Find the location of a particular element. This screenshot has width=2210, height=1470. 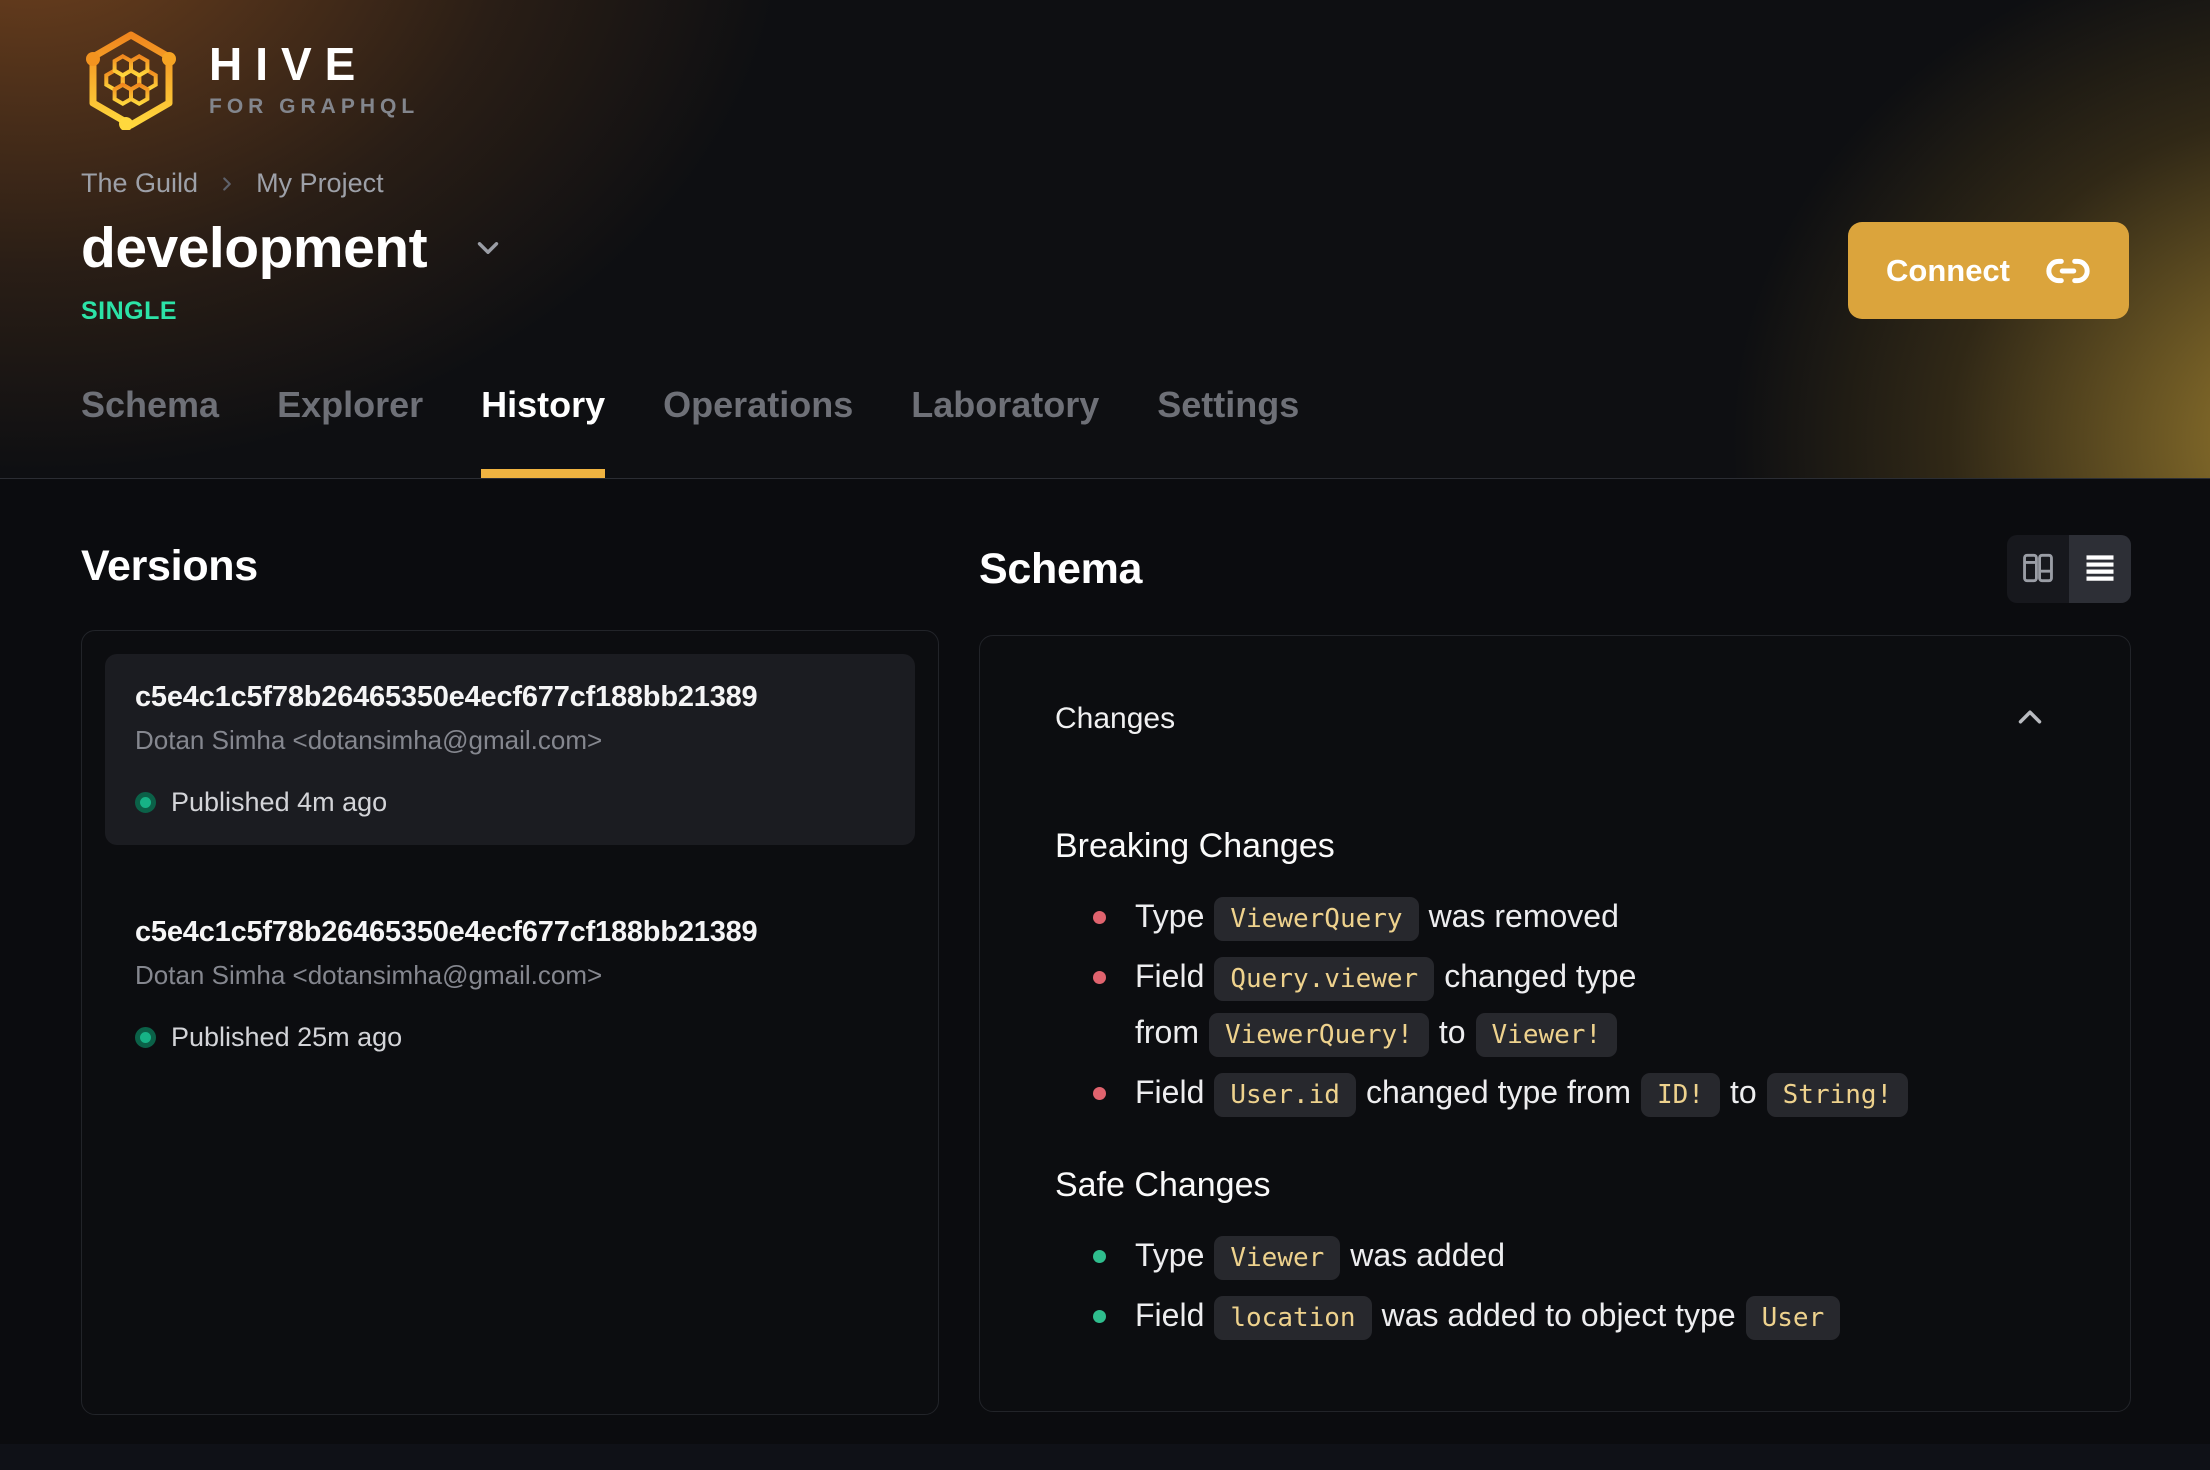

change-text: changed type from is located at coordinates (1498, 1092).